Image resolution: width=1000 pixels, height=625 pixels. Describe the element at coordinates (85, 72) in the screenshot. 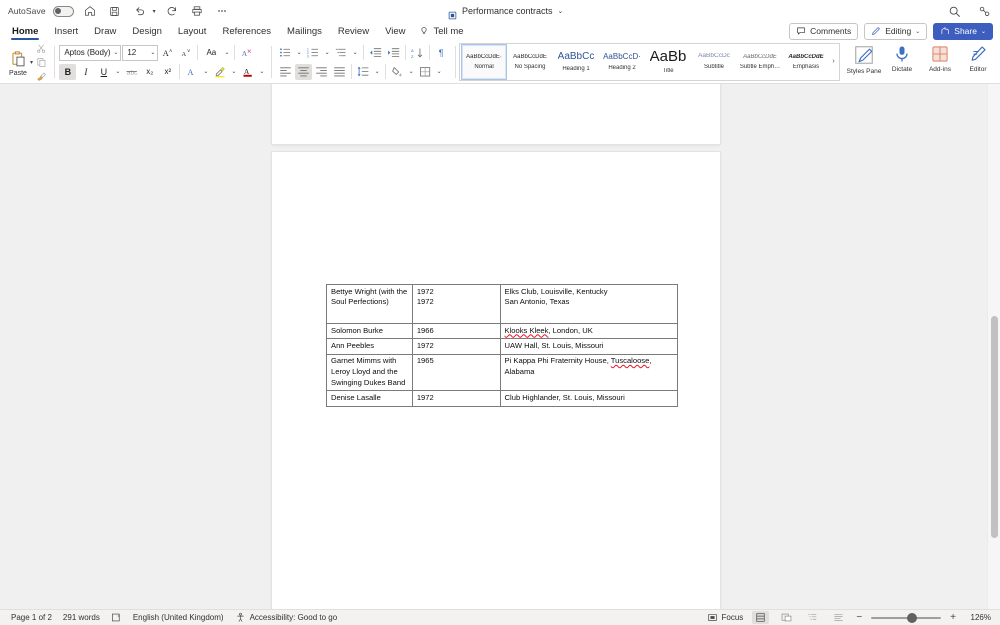

I see `italic-button: I` at that location.